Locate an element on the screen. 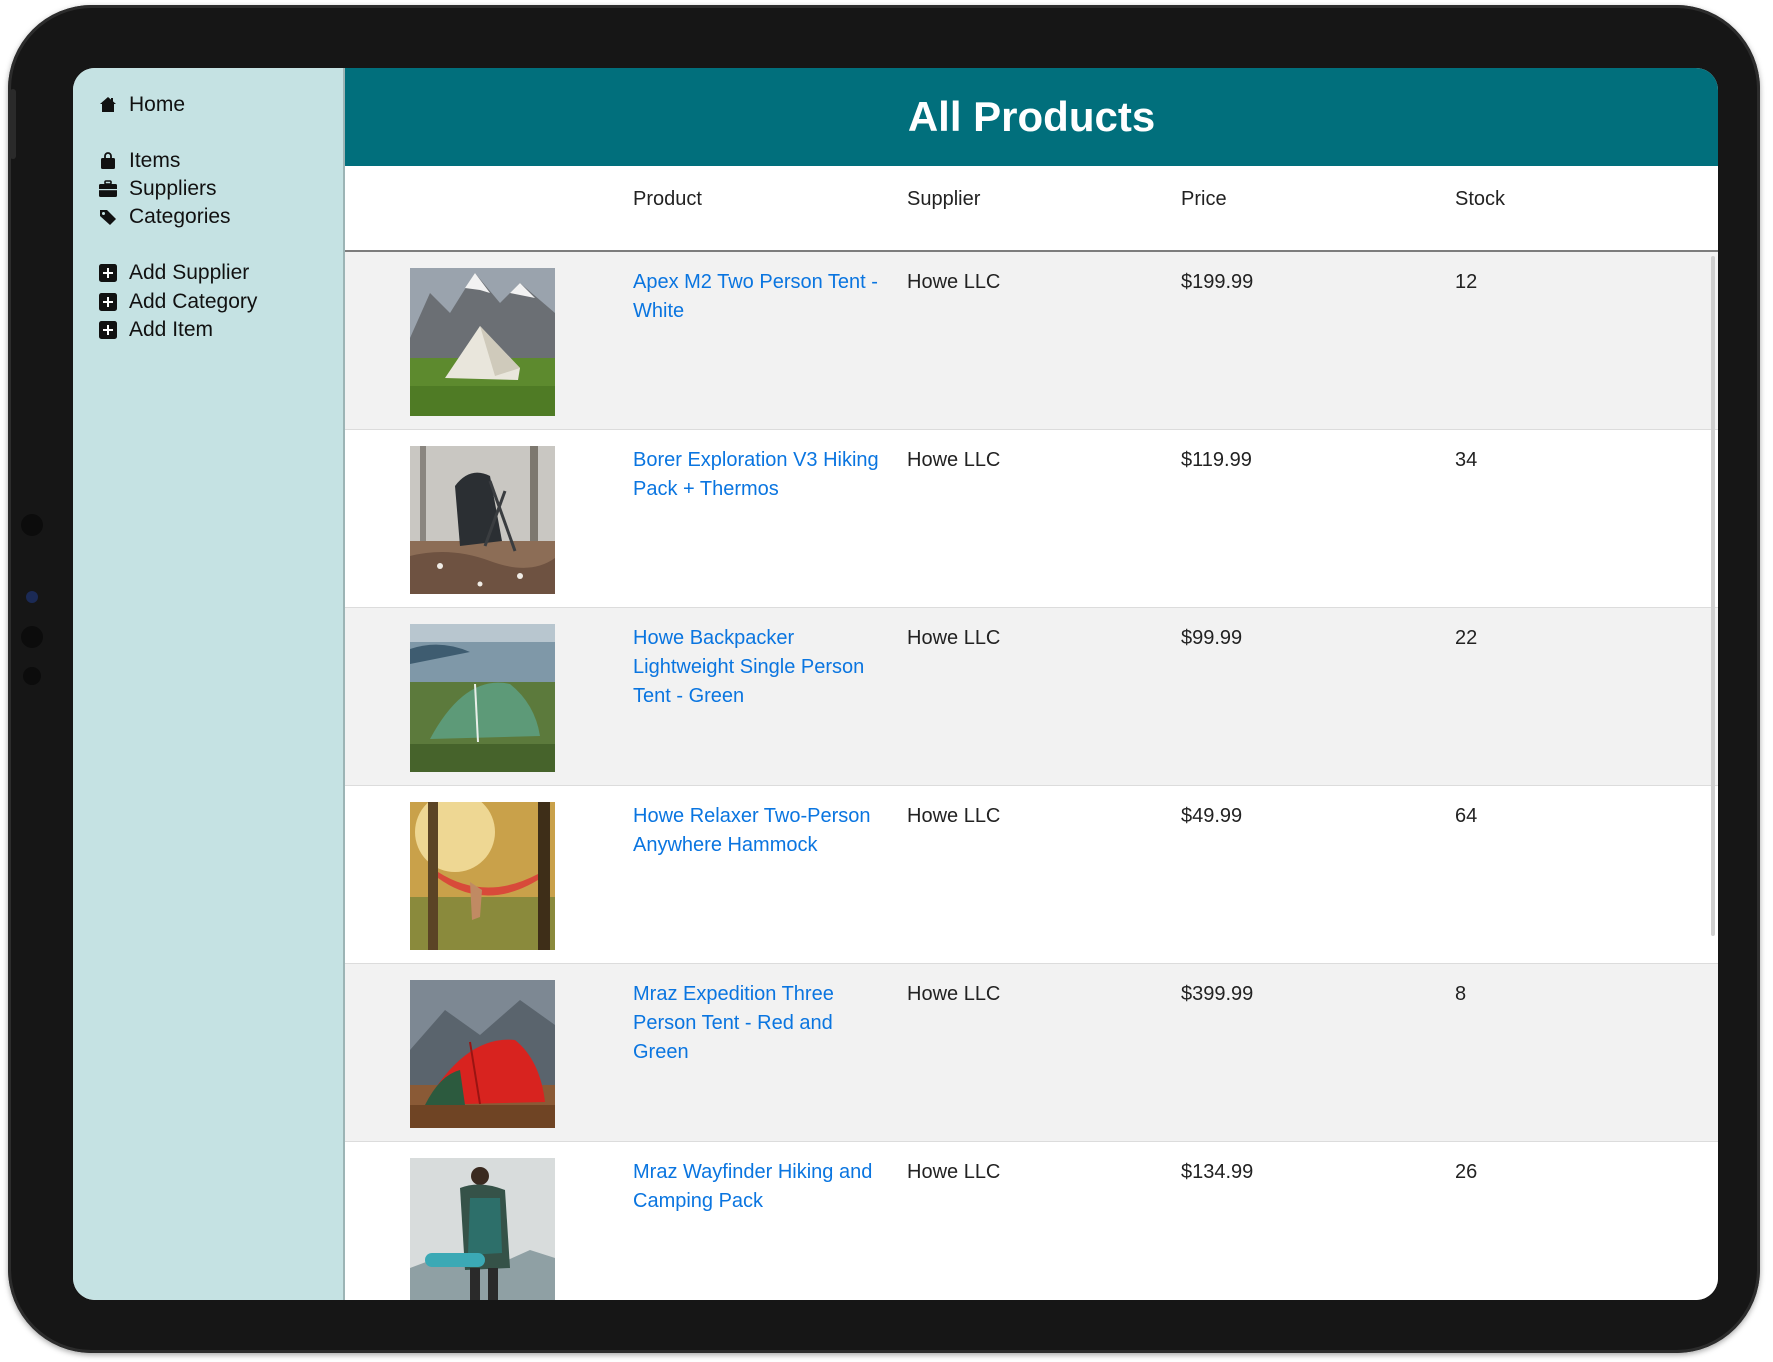 The image size is (1773, 1362). product-link: Mraz Wayfinder Hiking and Camping Pack is located at coordinates (758, 1187).